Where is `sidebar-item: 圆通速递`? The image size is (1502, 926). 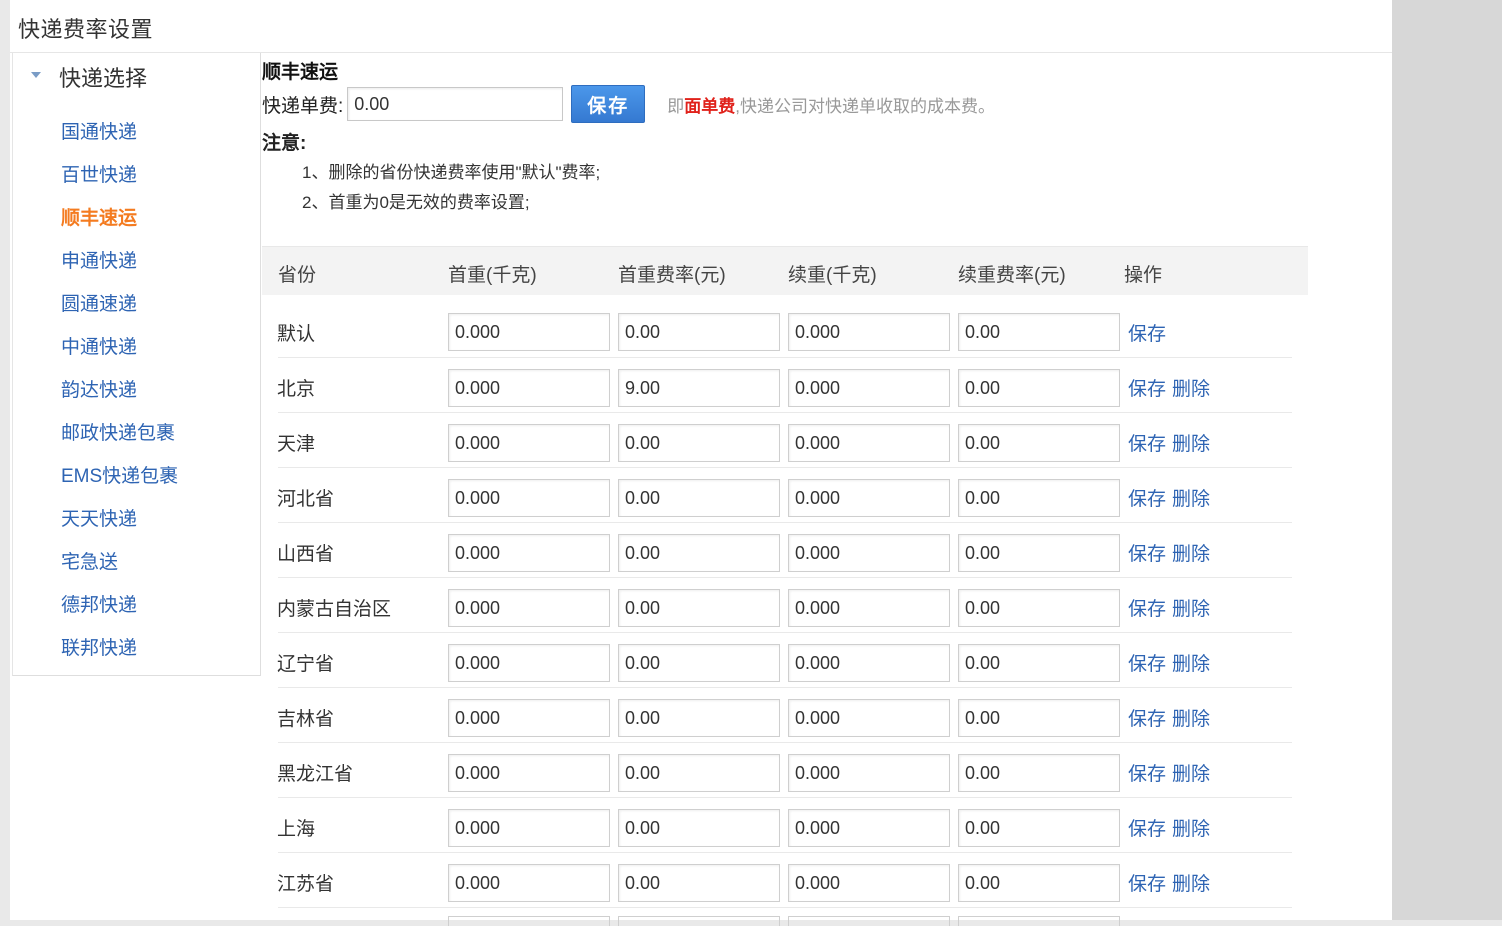 sidebar-item: 圆通速递 is located at coordinates (119, 308).